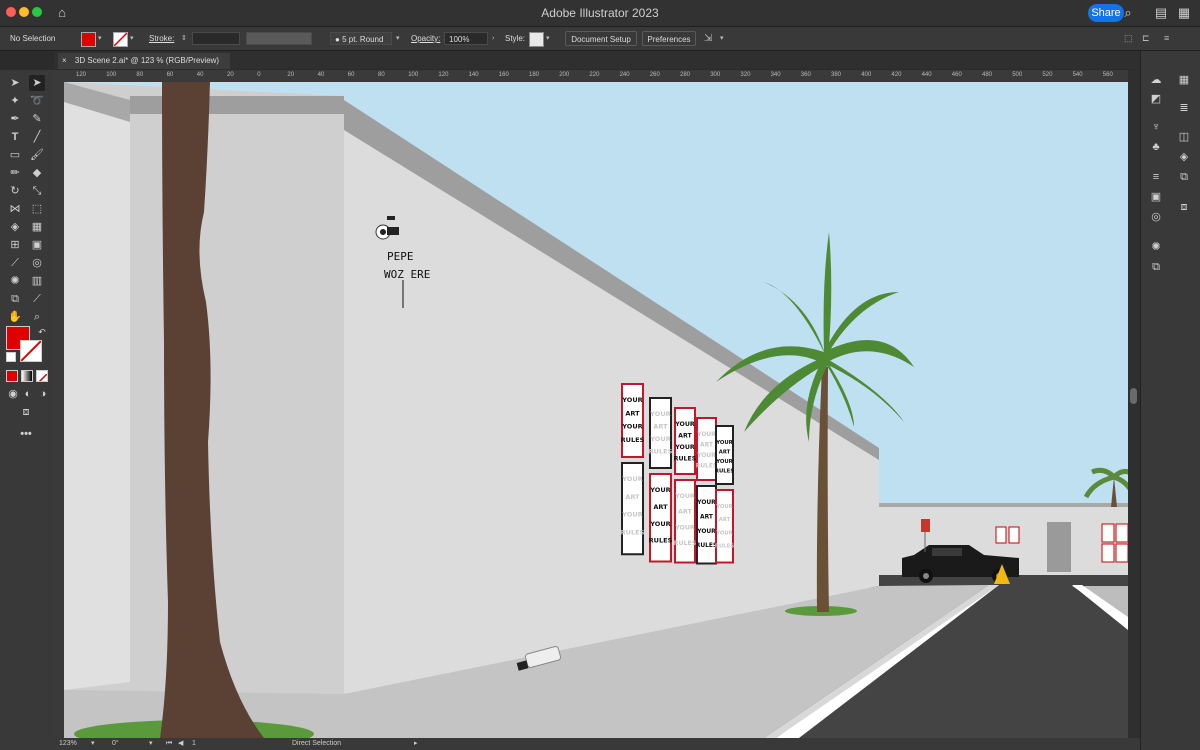 The height and width of the screenshot is (750, 1200). I want to click on 3d-materials-icon: ✺, so click(1156, 247).